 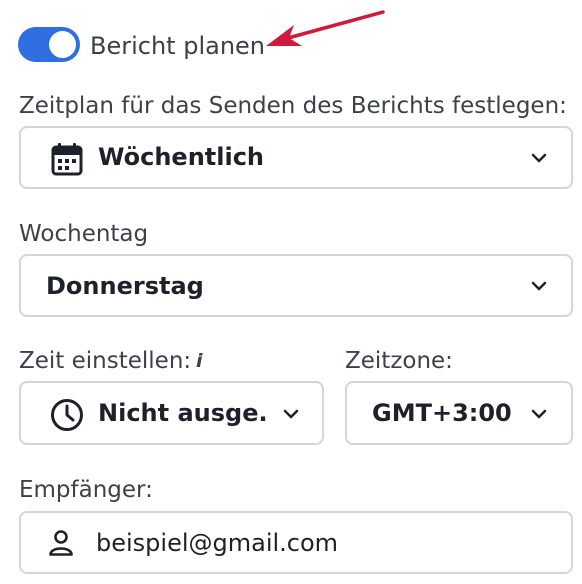 What do you see at coordinates (442, 413) in the screenshot?
I see `timezone-value: GMT+3:00` at bounding box center [442, 413].